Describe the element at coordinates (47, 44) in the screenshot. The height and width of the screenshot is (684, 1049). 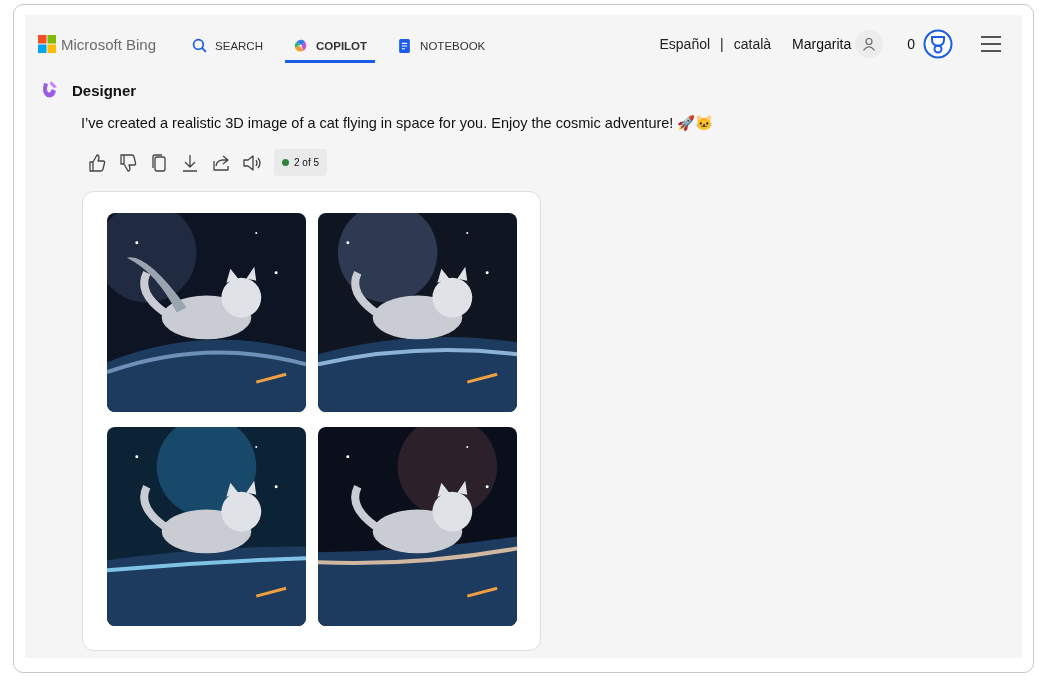
I see `microsoft-logo` at that location.